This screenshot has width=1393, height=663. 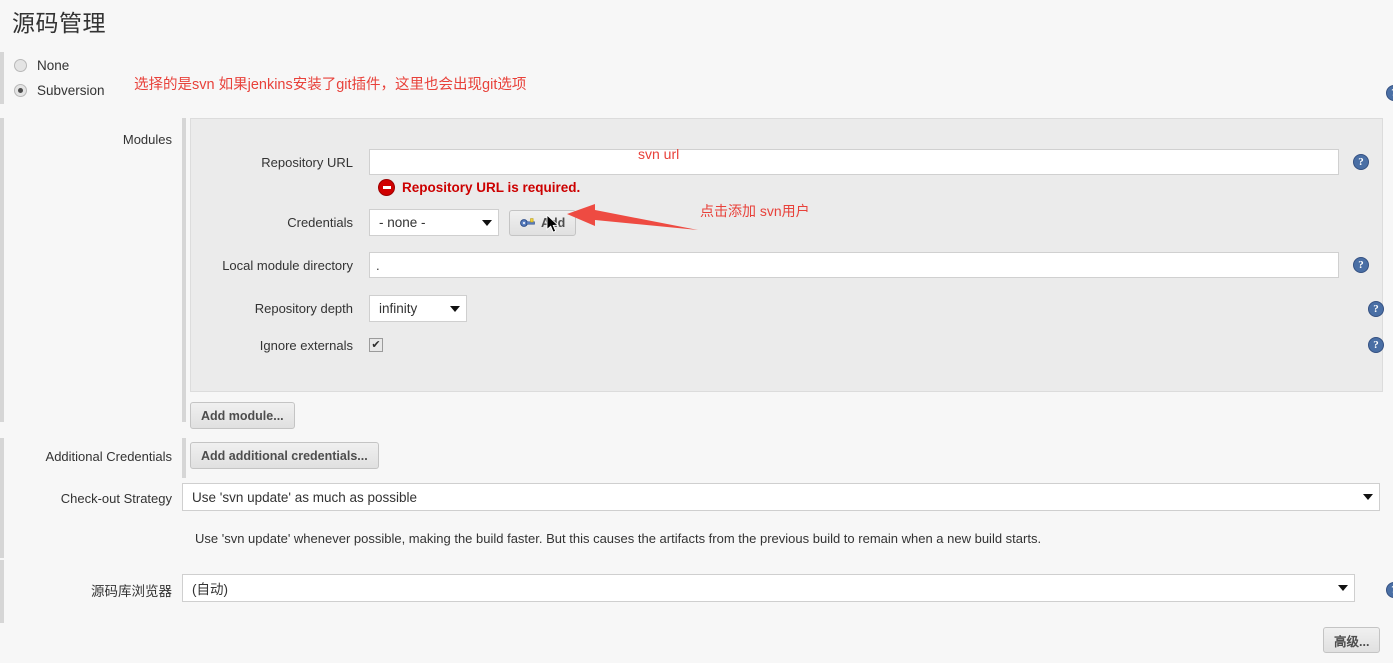 I want to click on repository-depth-help-icon: ?, so click(x=1376, y=308).